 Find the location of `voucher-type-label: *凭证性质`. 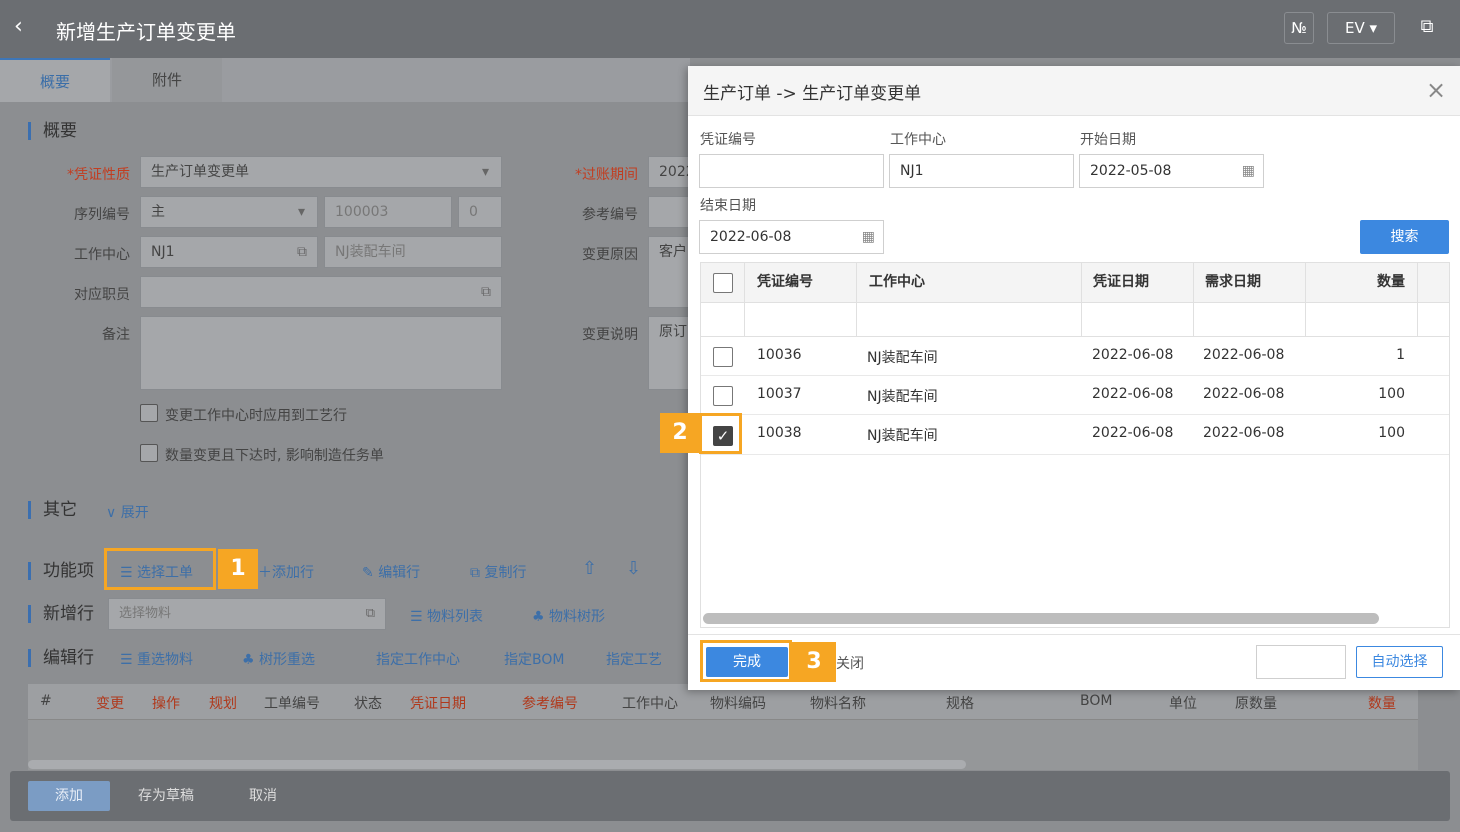

voucher-type-label: *凭证性质 is located at coordinates (98, 175).